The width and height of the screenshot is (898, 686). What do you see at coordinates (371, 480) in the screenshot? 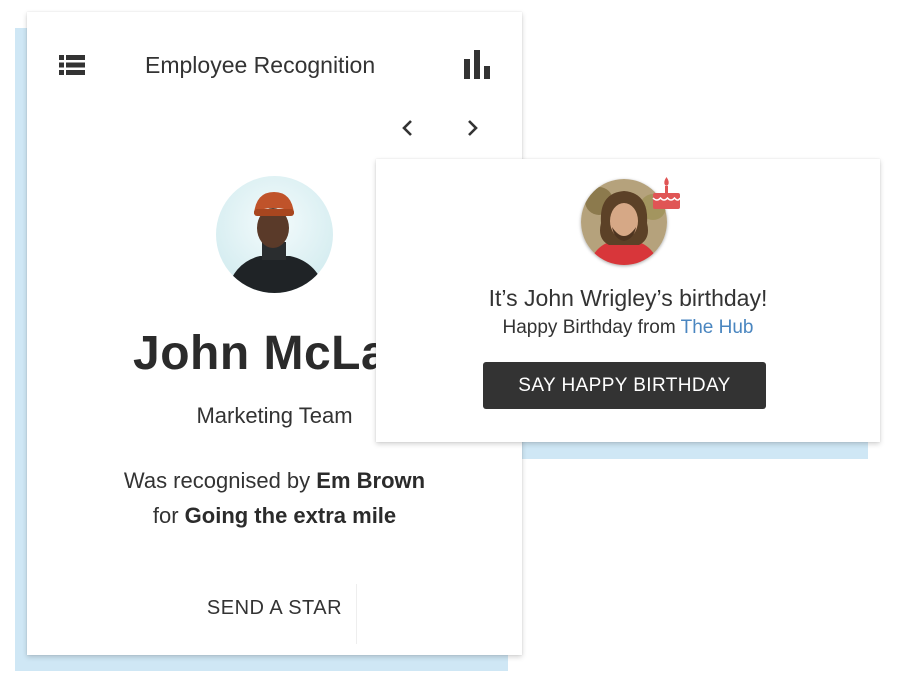
I see `recogniser-name: Em Brown` at bounding box center [371, 480].